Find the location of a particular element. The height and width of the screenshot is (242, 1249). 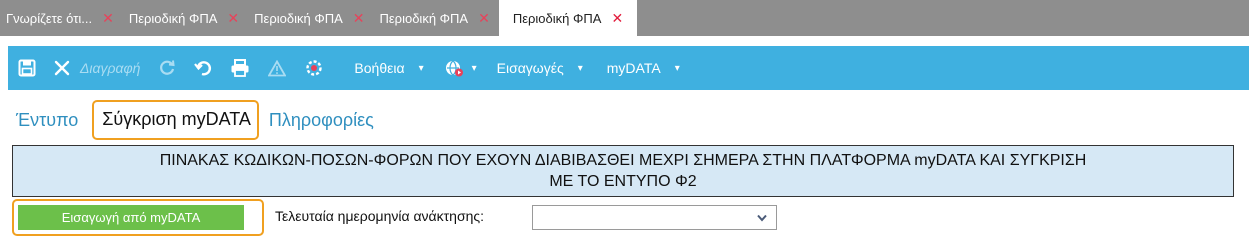

delete-label: Διαγραφή is located at coordinates (110, 68).